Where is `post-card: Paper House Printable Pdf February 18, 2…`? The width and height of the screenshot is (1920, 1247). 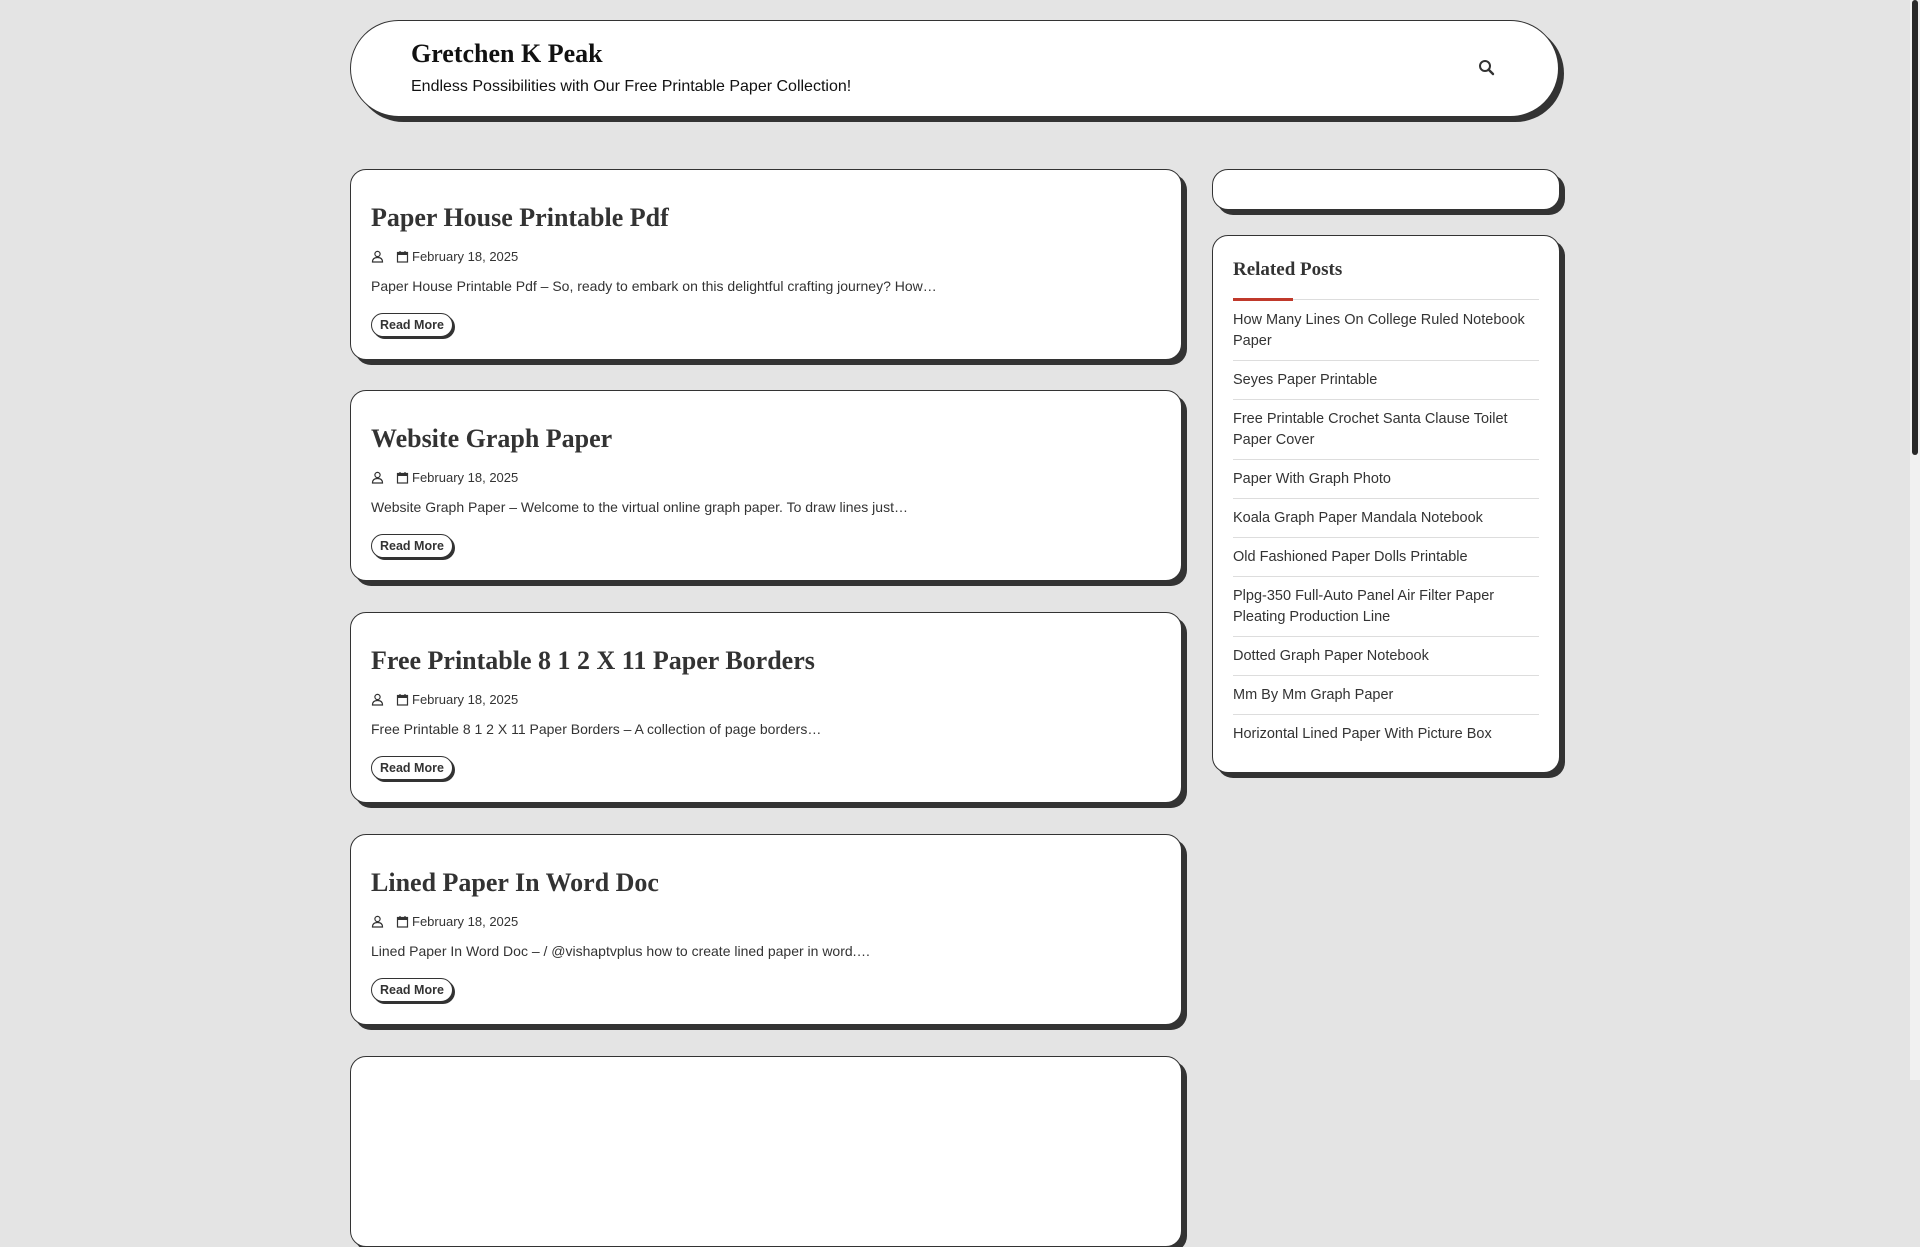 post-card: Paper House Printable Pdf February 18, 2… is located at coordinates (766, 264).